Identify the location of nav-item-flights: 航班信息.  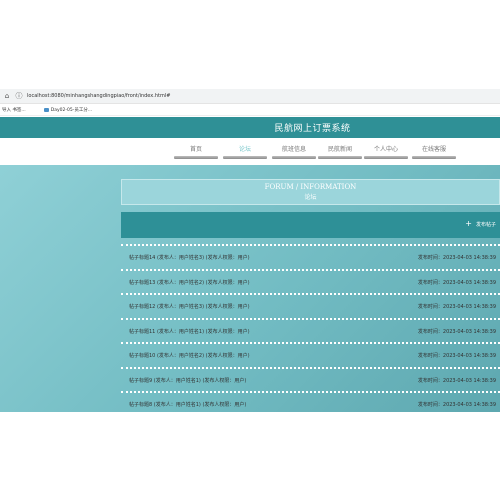
(294, 152).